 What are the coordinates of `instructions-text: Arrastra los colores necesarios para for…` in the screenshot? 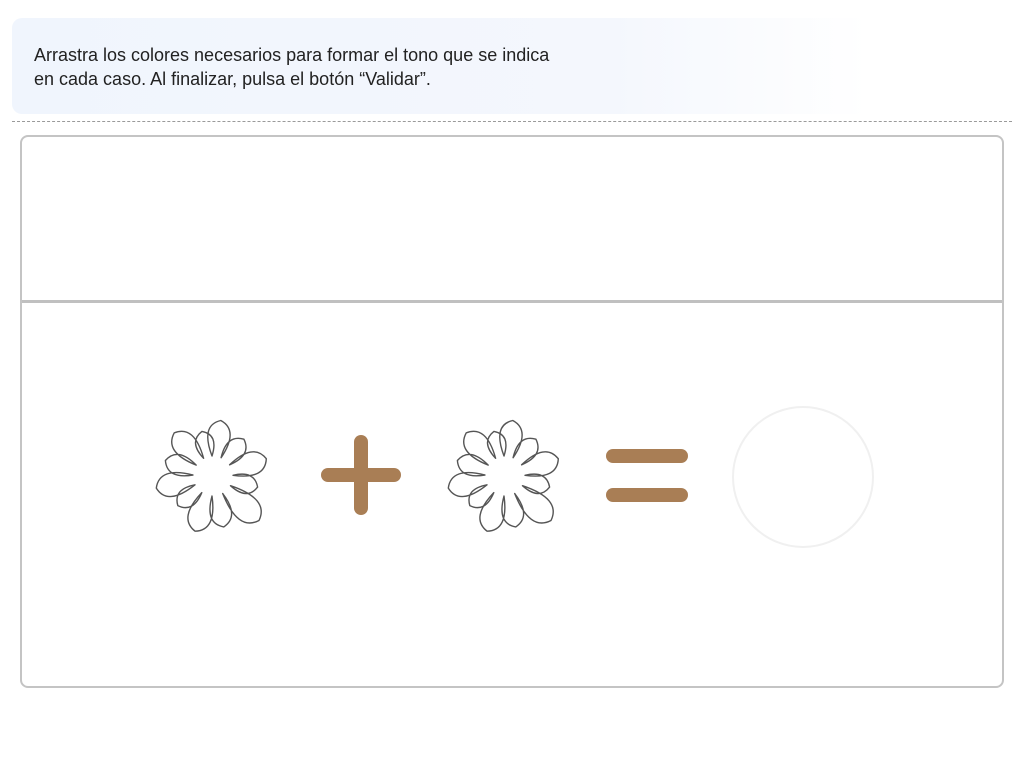 It's located at (292, 67).